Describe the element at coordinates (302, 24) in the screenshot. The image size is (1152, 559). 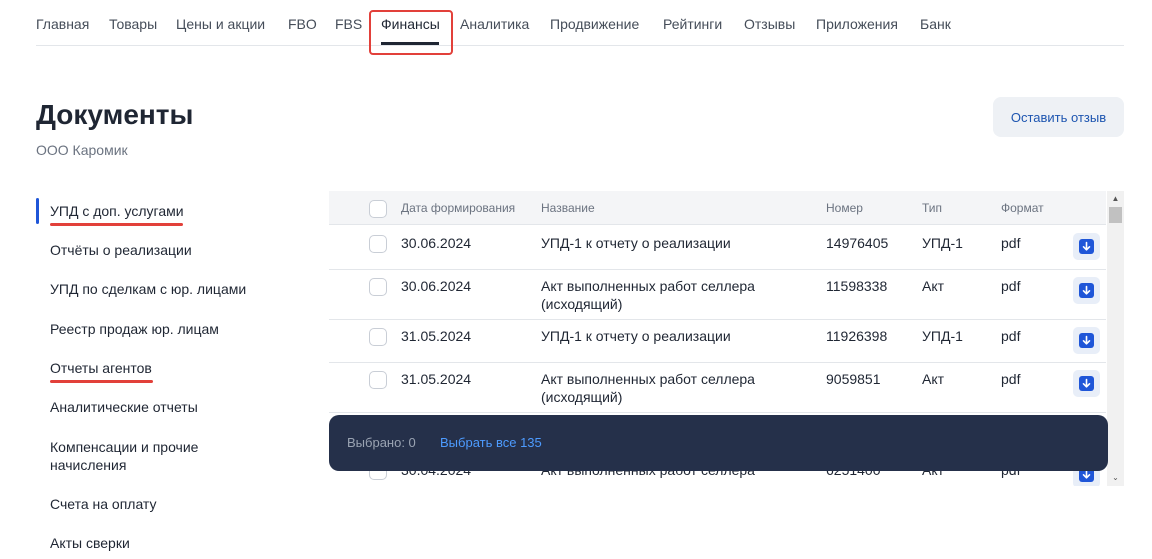
I see `nav-item-fbo: FBO` at that location.